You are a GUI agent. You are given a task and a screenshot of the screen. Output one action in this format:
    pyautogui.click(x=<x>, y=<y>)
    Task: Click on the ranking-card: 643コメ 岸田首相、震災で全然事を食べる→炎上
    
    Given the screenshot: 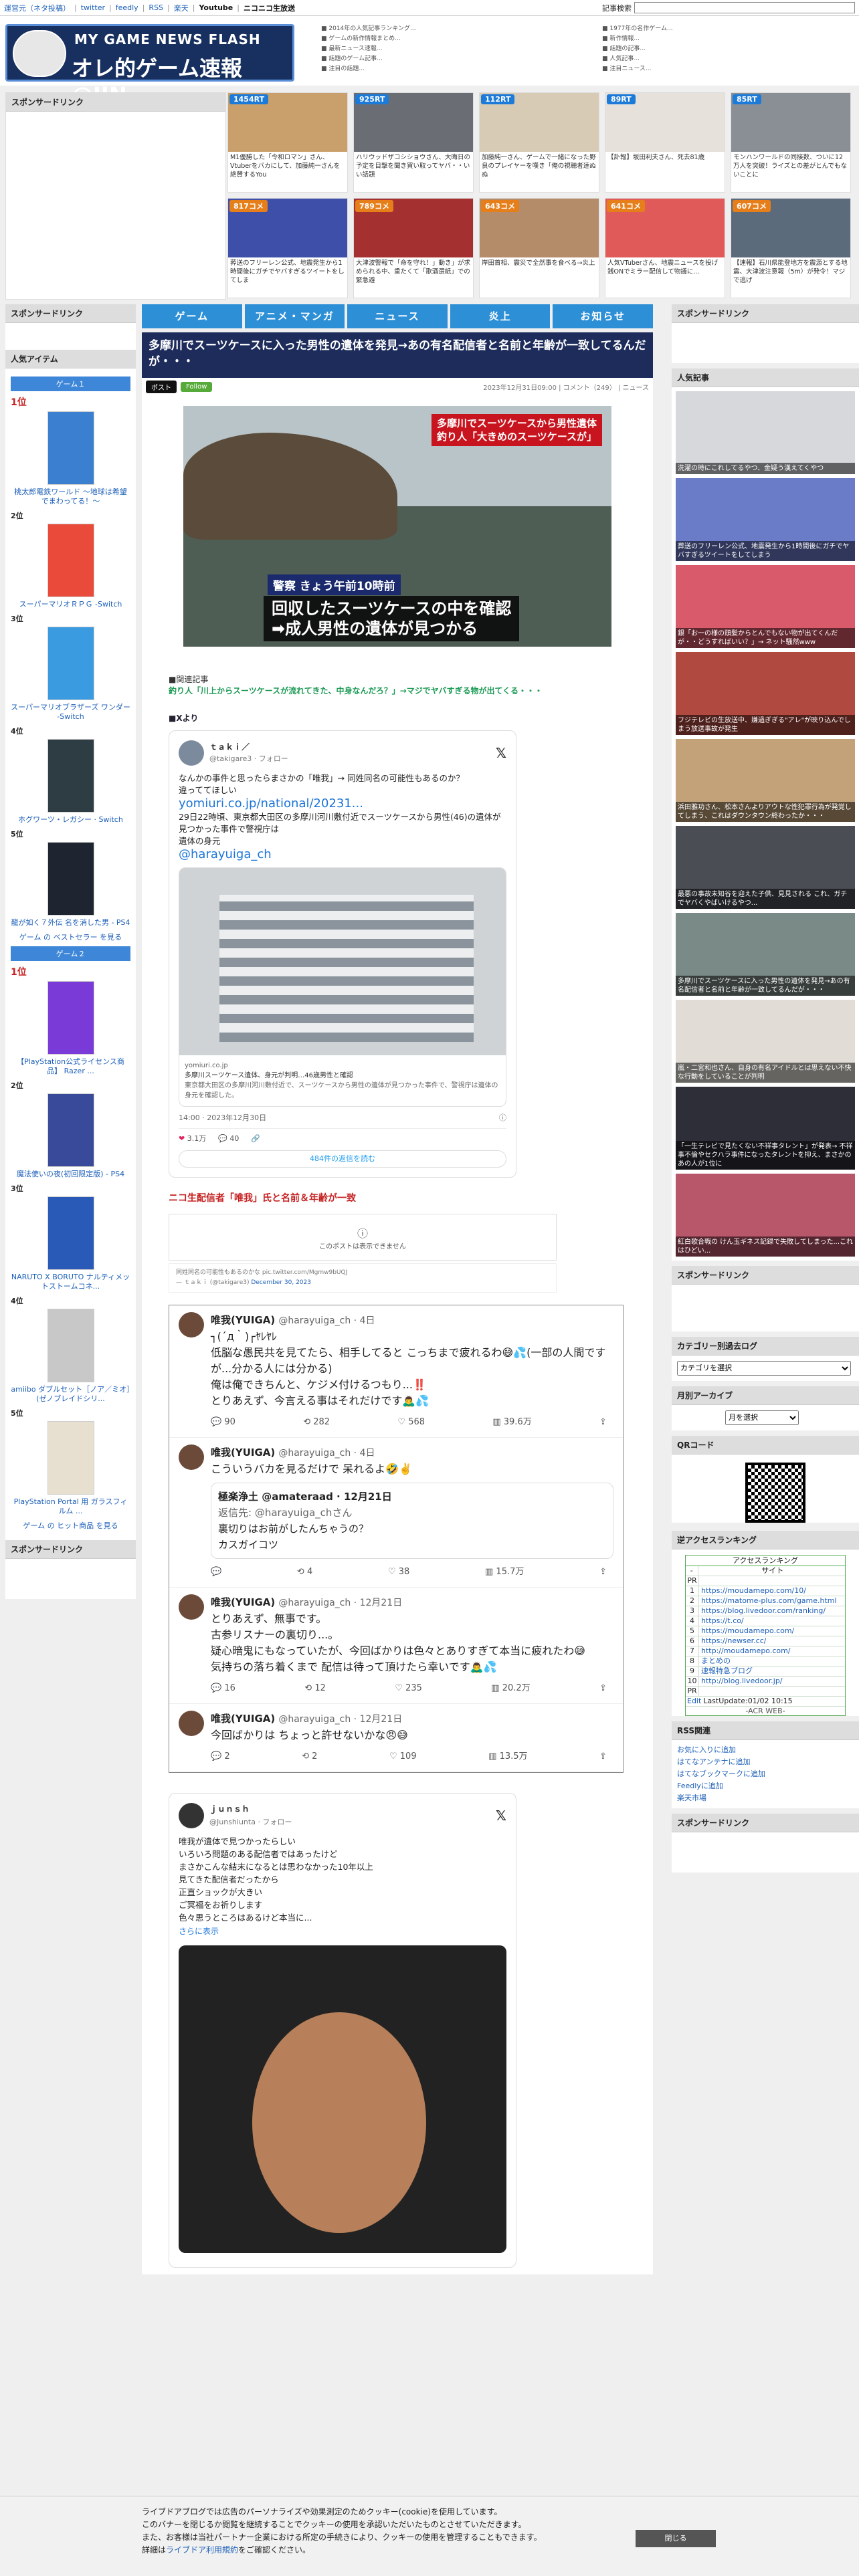 What is the action you would take?
    pyautogui.click(x=539, y=248)
    